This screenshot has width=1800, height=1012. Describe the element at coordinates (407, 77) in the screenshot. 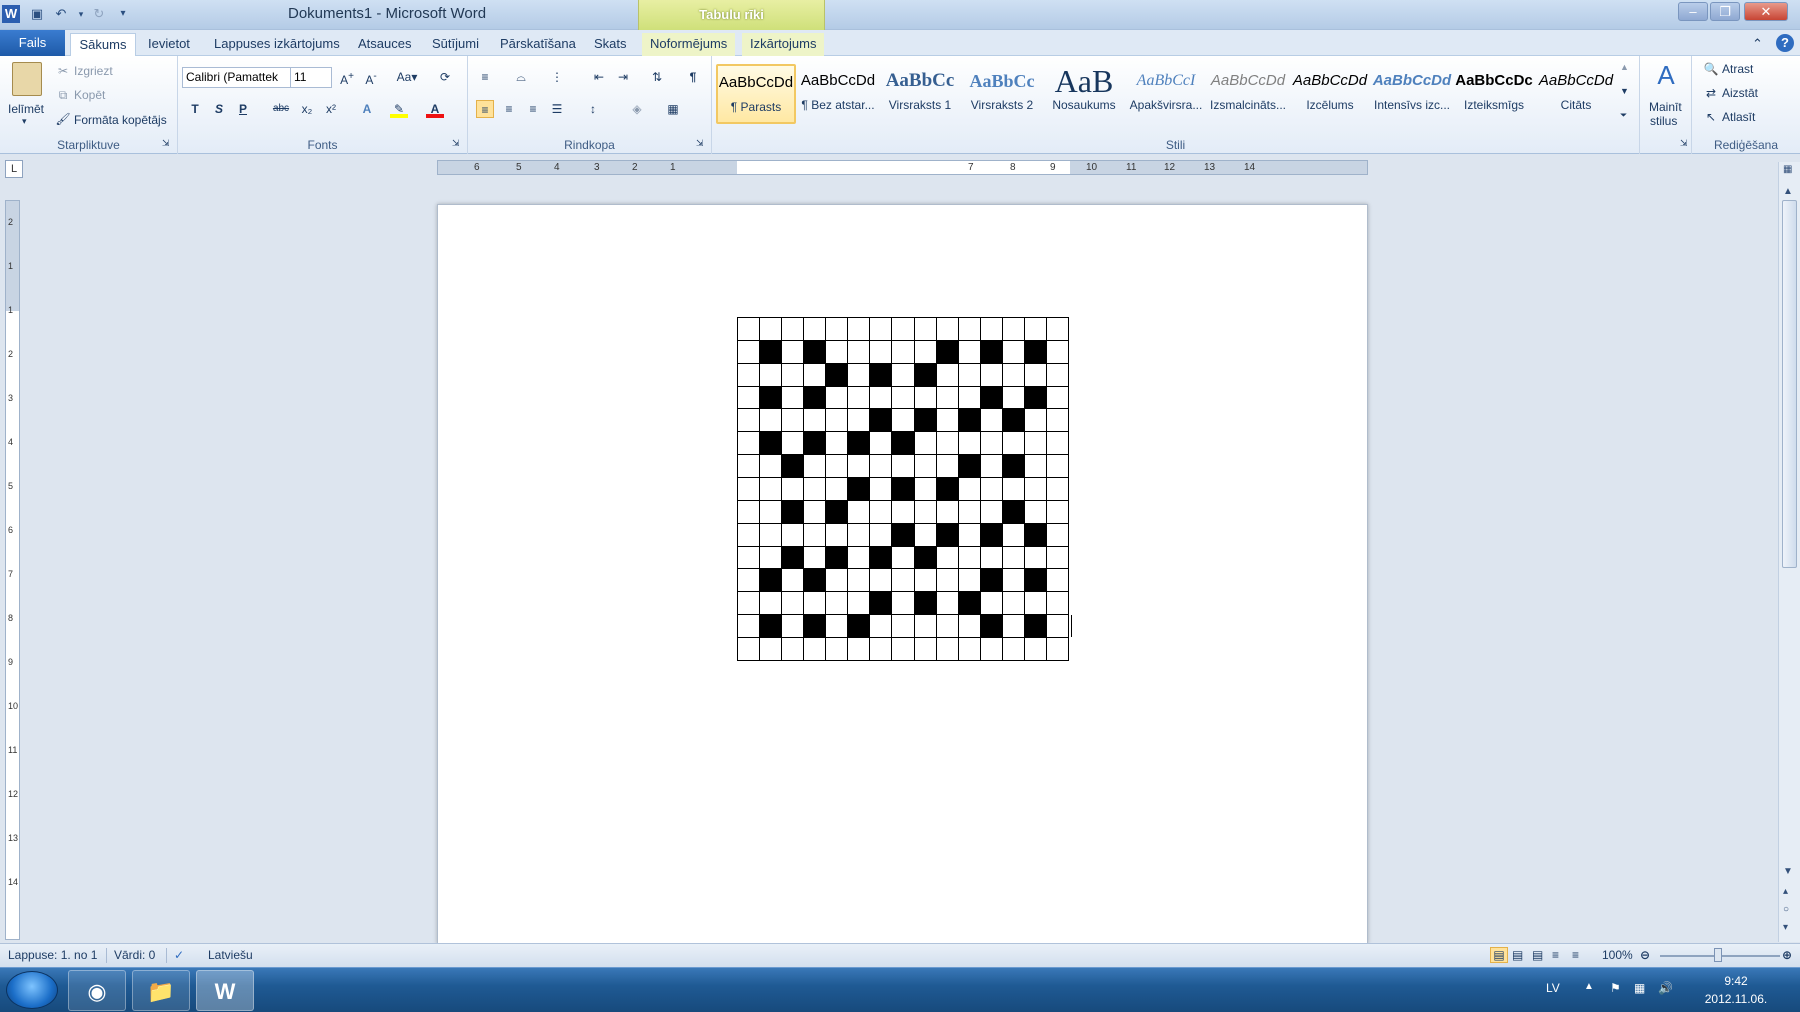

I see `change-case-icon: Aa▾` at that location.